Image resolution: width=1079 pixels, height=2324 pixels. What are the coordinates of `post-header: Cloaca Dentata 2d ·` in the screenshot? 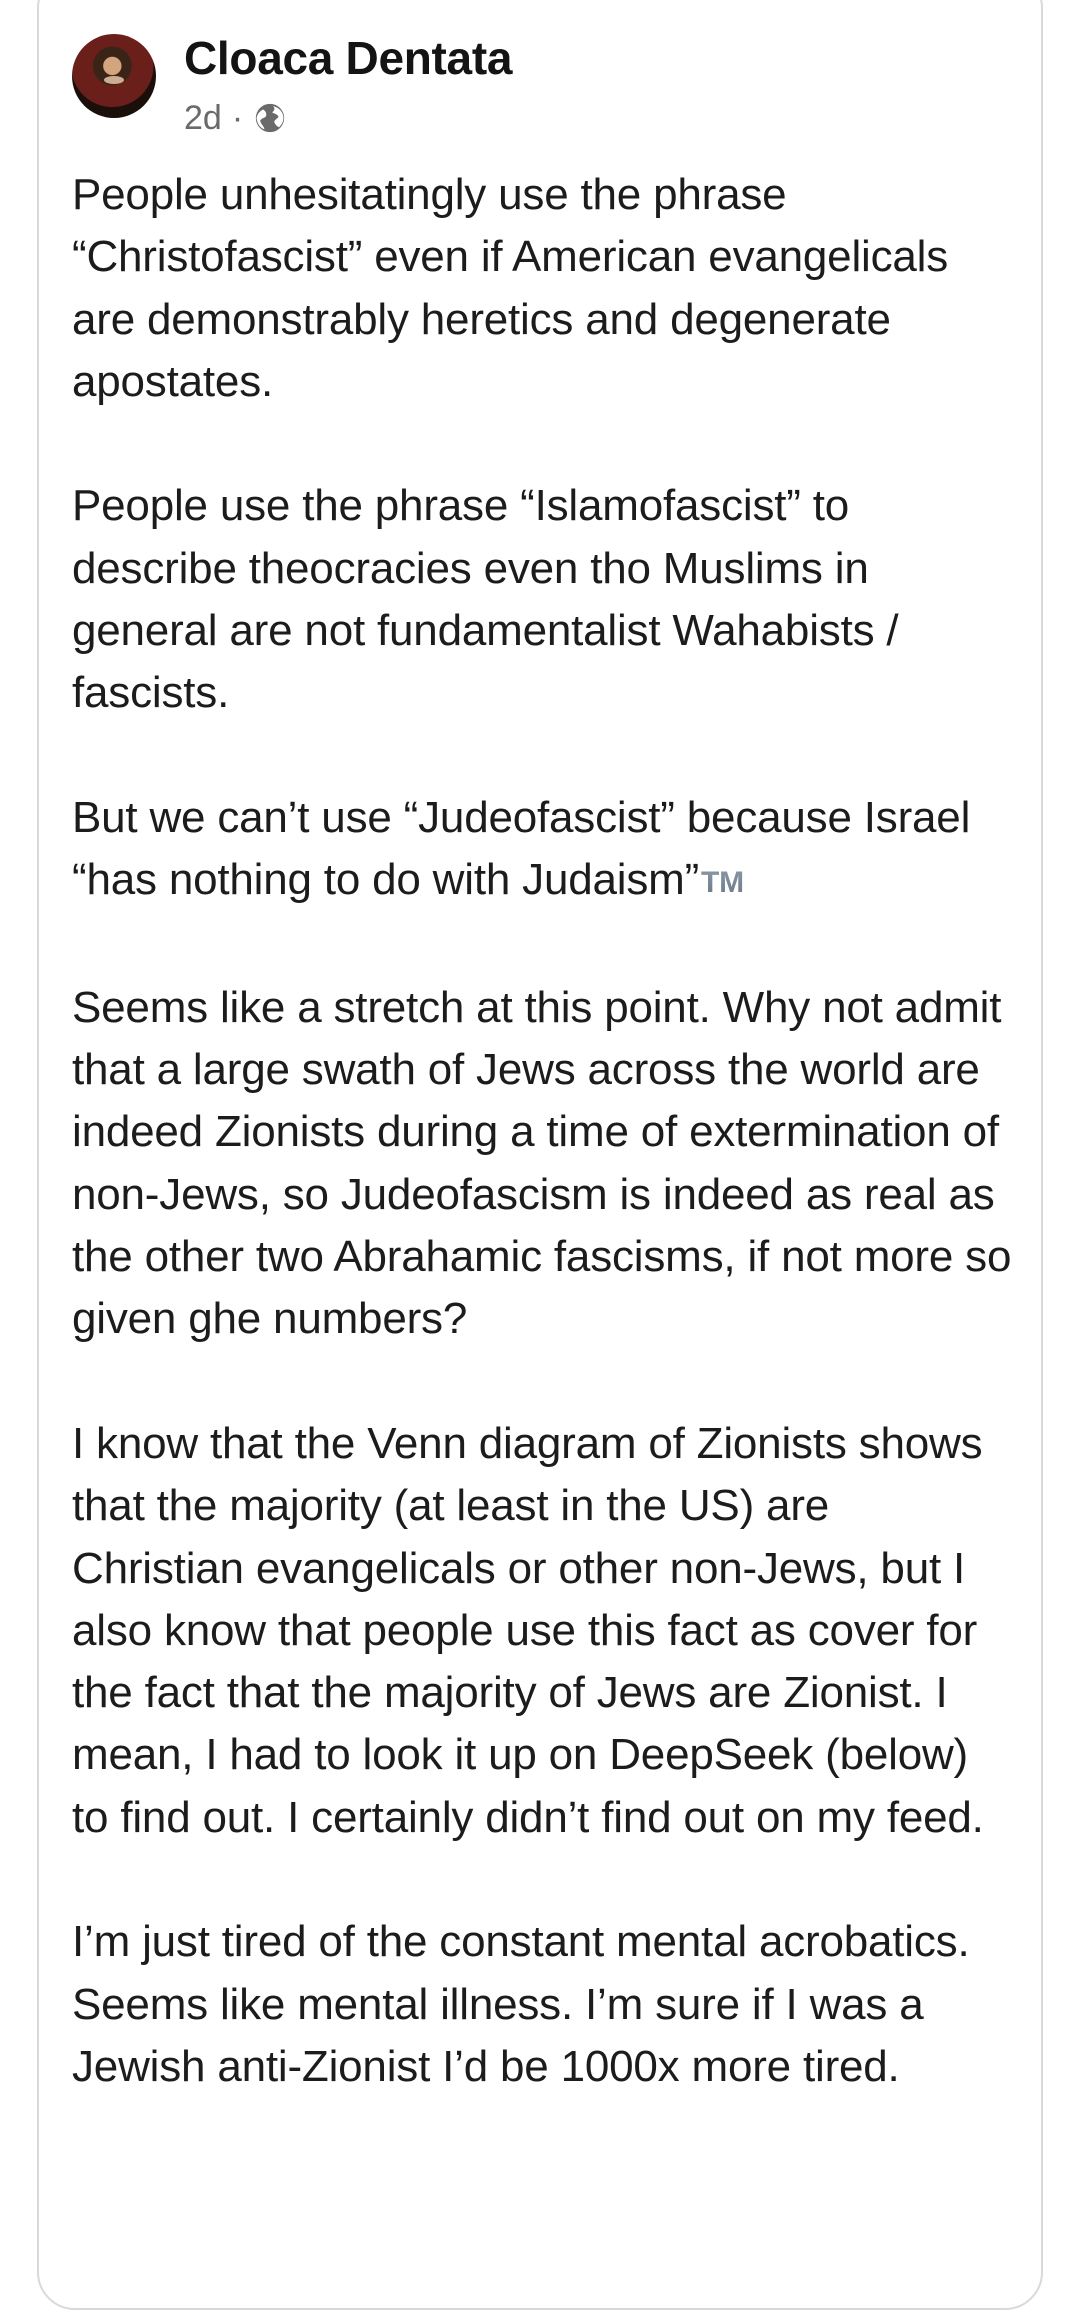 It's located at (292, 85).